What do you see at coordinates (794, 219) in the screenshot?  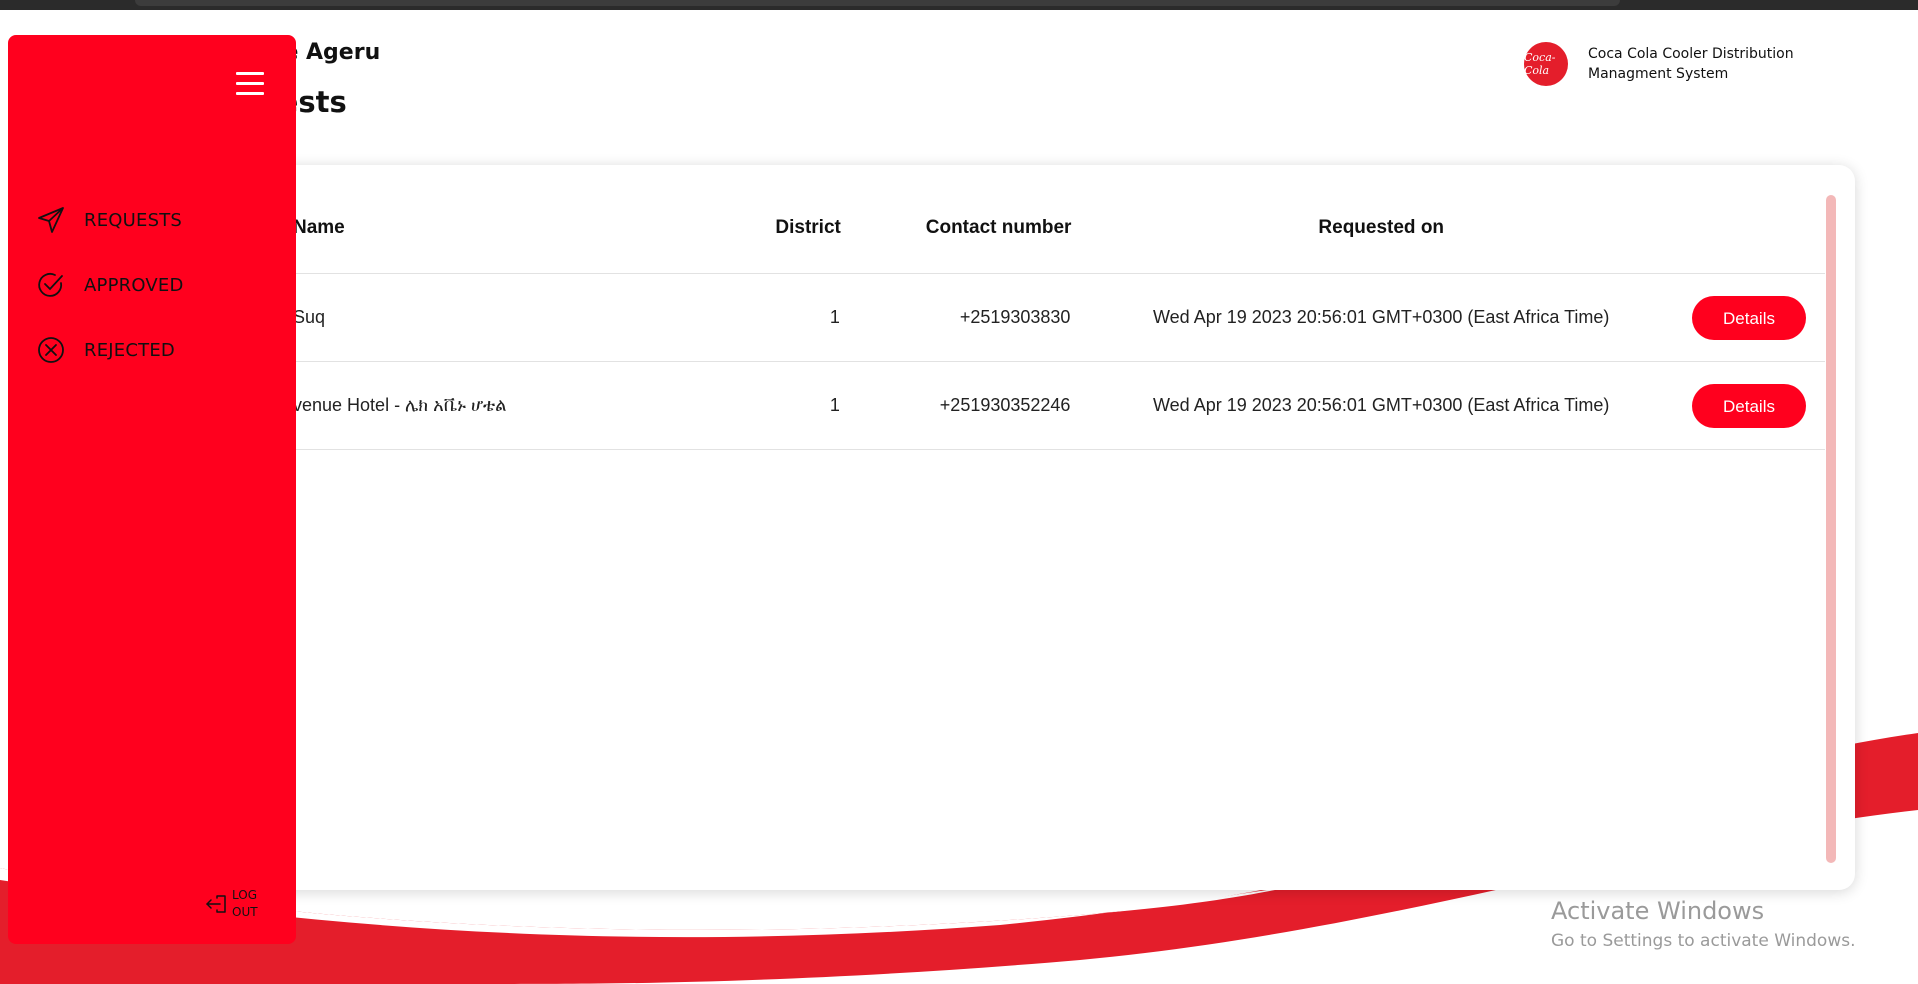 I see `column-header-district: District` at bounding box center [794, 219].